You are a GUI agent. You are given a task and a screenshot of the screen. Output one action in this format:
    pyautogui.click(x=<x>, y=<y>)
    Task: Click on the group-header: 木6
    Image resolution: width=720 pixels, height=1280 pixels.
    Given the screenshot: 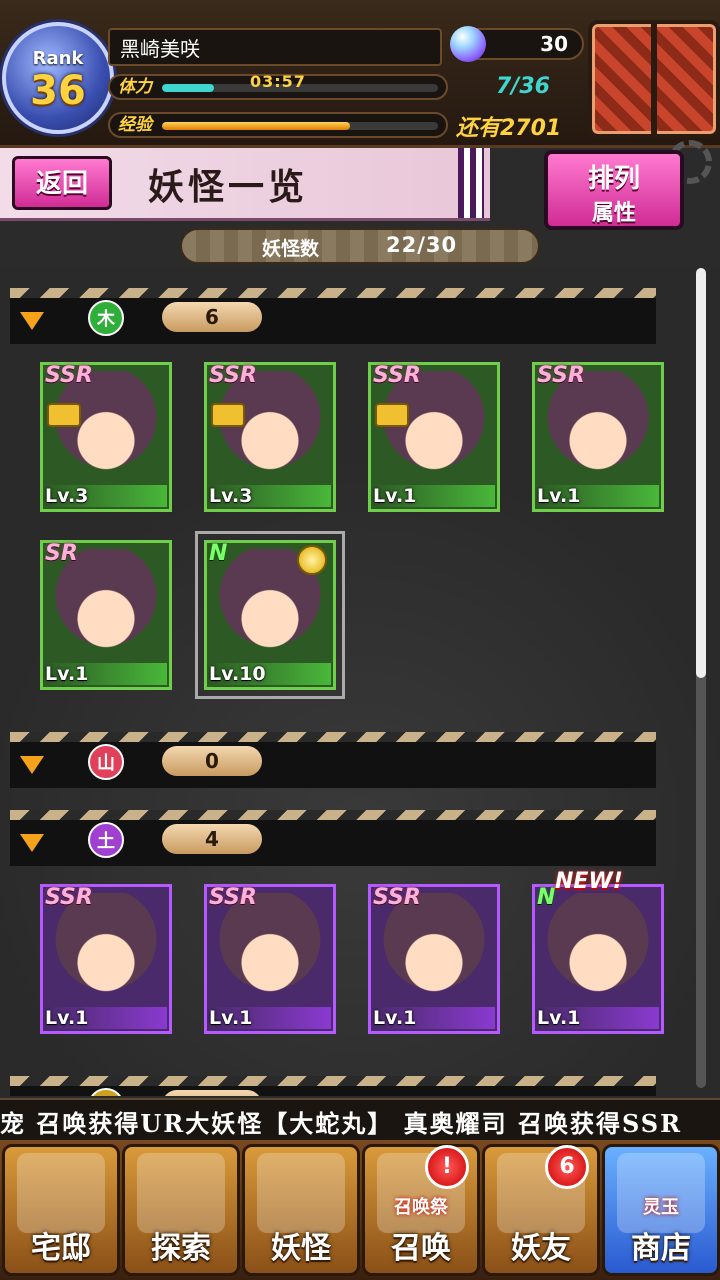 What is the action you would take?
    pyautogui.click(x=333, y=316)
    